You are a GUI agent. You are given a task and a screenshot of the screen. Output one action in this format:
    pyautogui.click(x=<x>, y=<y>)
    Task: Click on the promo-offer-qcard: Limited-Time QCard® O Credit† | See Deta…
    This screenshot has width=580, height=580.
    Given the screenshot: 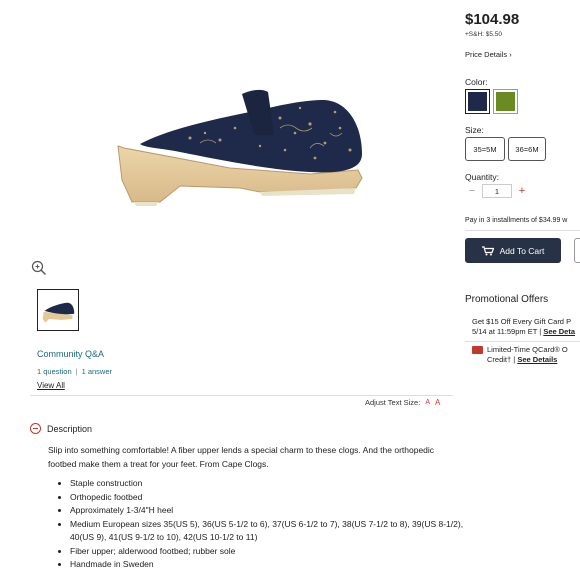 What is the action you would take?
    pyautogui.click(x=527, y=355)
    